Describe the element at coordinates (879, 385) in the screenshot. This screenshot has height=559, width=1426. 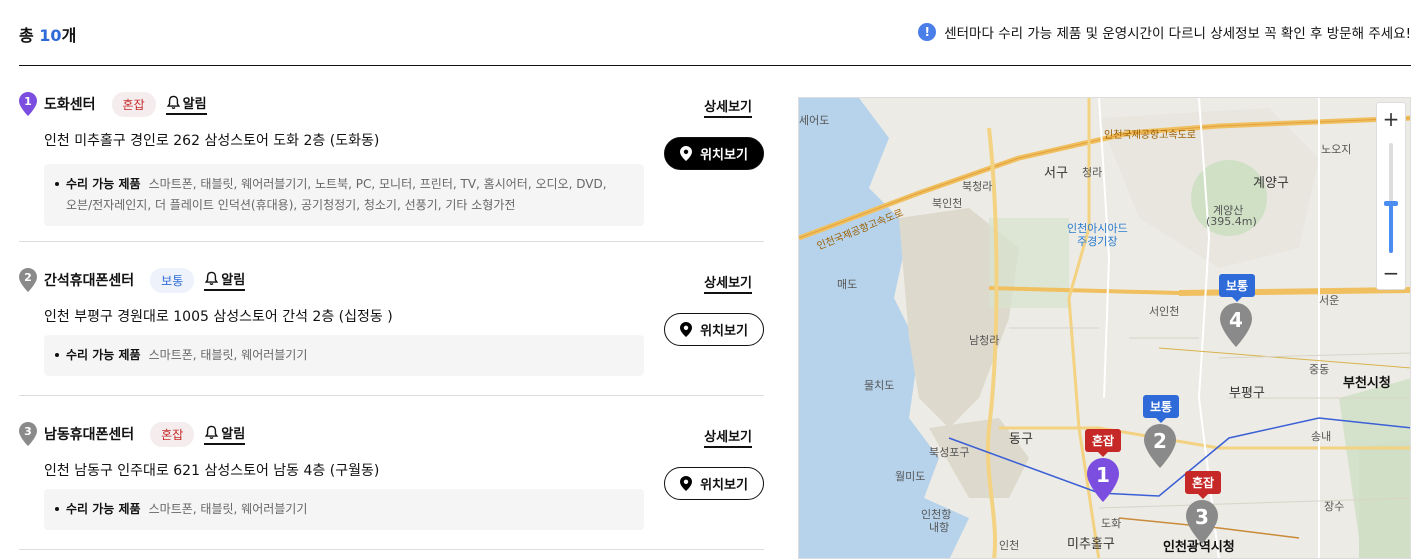
I see `map-label: 물치도` at that location.